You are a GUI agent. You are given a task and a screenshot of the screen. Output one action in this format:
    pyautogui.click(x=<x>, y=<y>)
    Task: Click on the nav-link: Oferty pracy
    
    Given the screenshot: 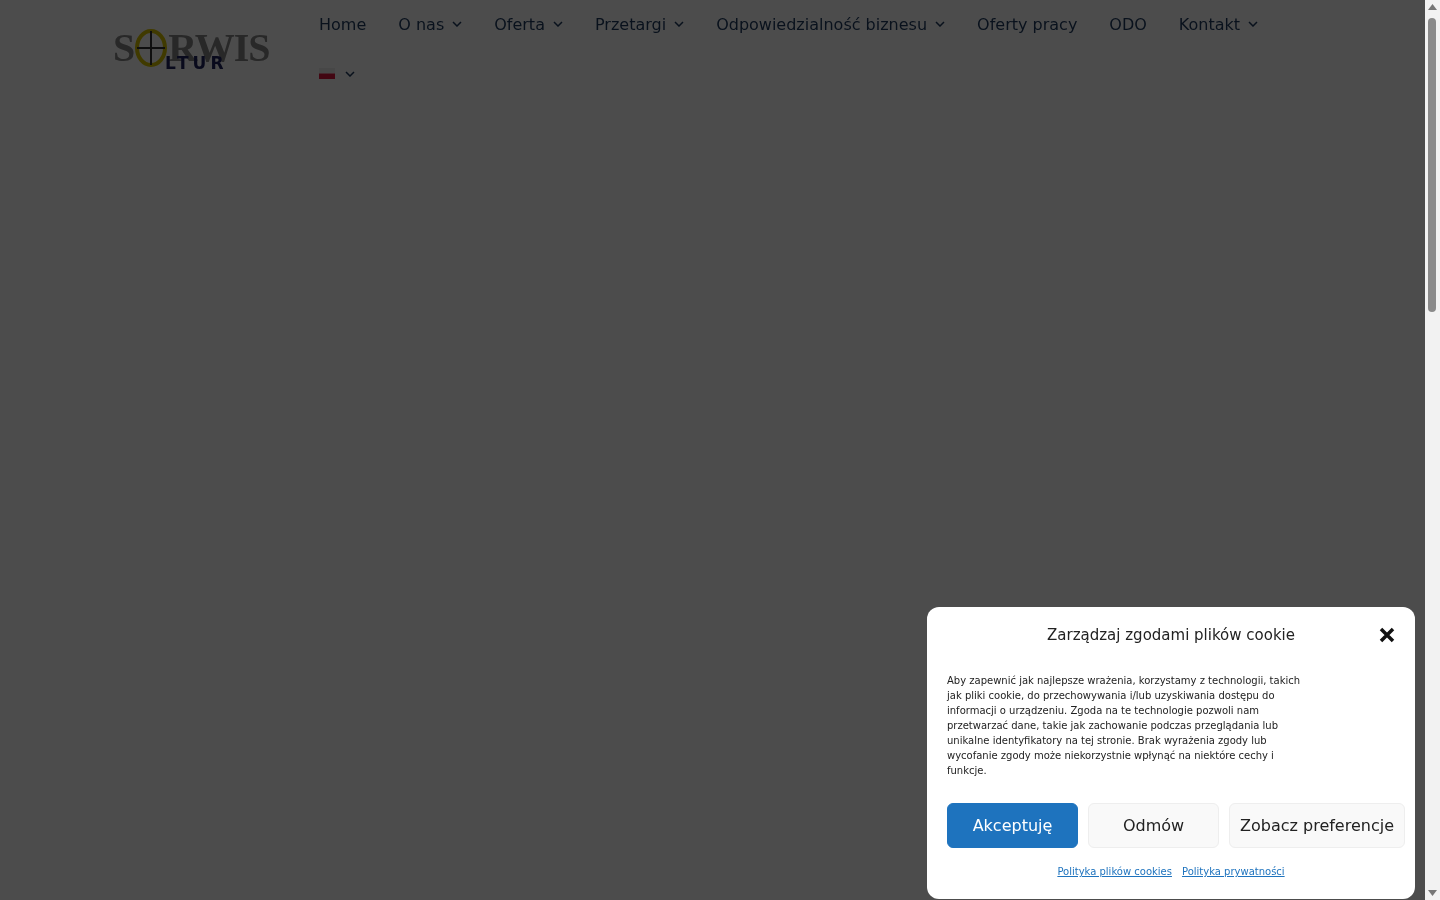 What is the action you would take?
    pyautogui.click(x=1027, y=24)
    